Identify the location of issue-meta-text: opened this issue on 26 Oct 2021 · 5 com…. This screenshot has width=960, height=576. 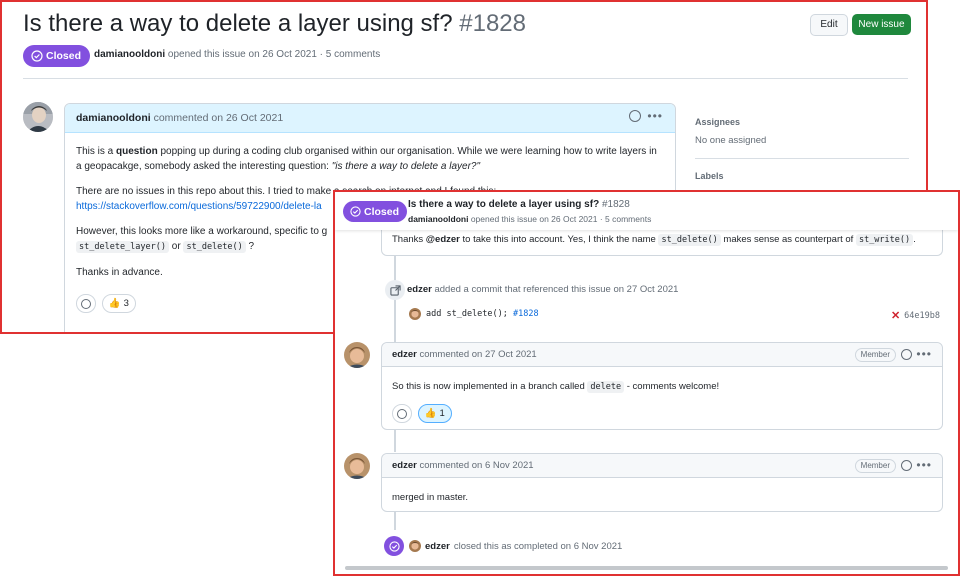
(274, 54).